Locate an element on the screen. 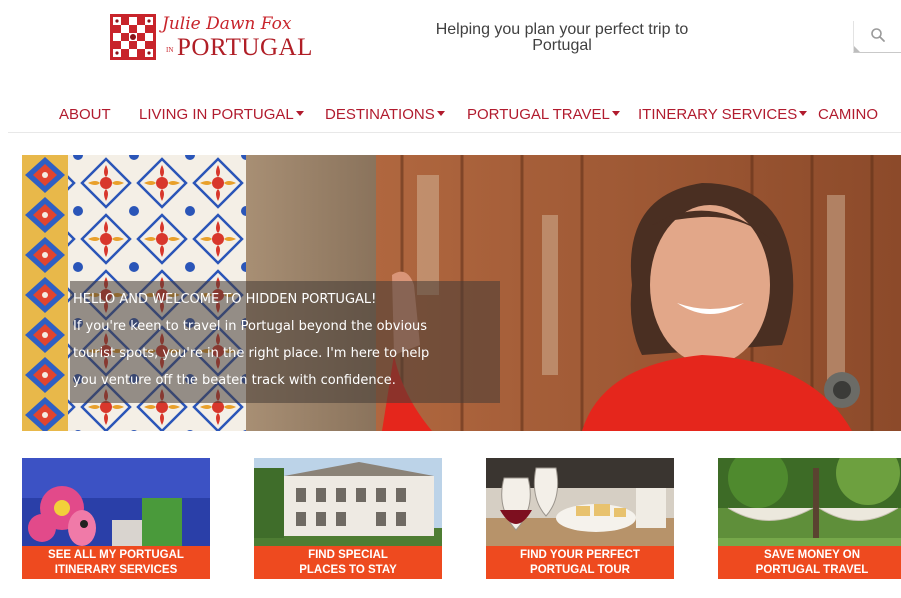 This screenshot has width=901, height=598. tagline-line-2: Portugal is located at coordinates (562, 45).